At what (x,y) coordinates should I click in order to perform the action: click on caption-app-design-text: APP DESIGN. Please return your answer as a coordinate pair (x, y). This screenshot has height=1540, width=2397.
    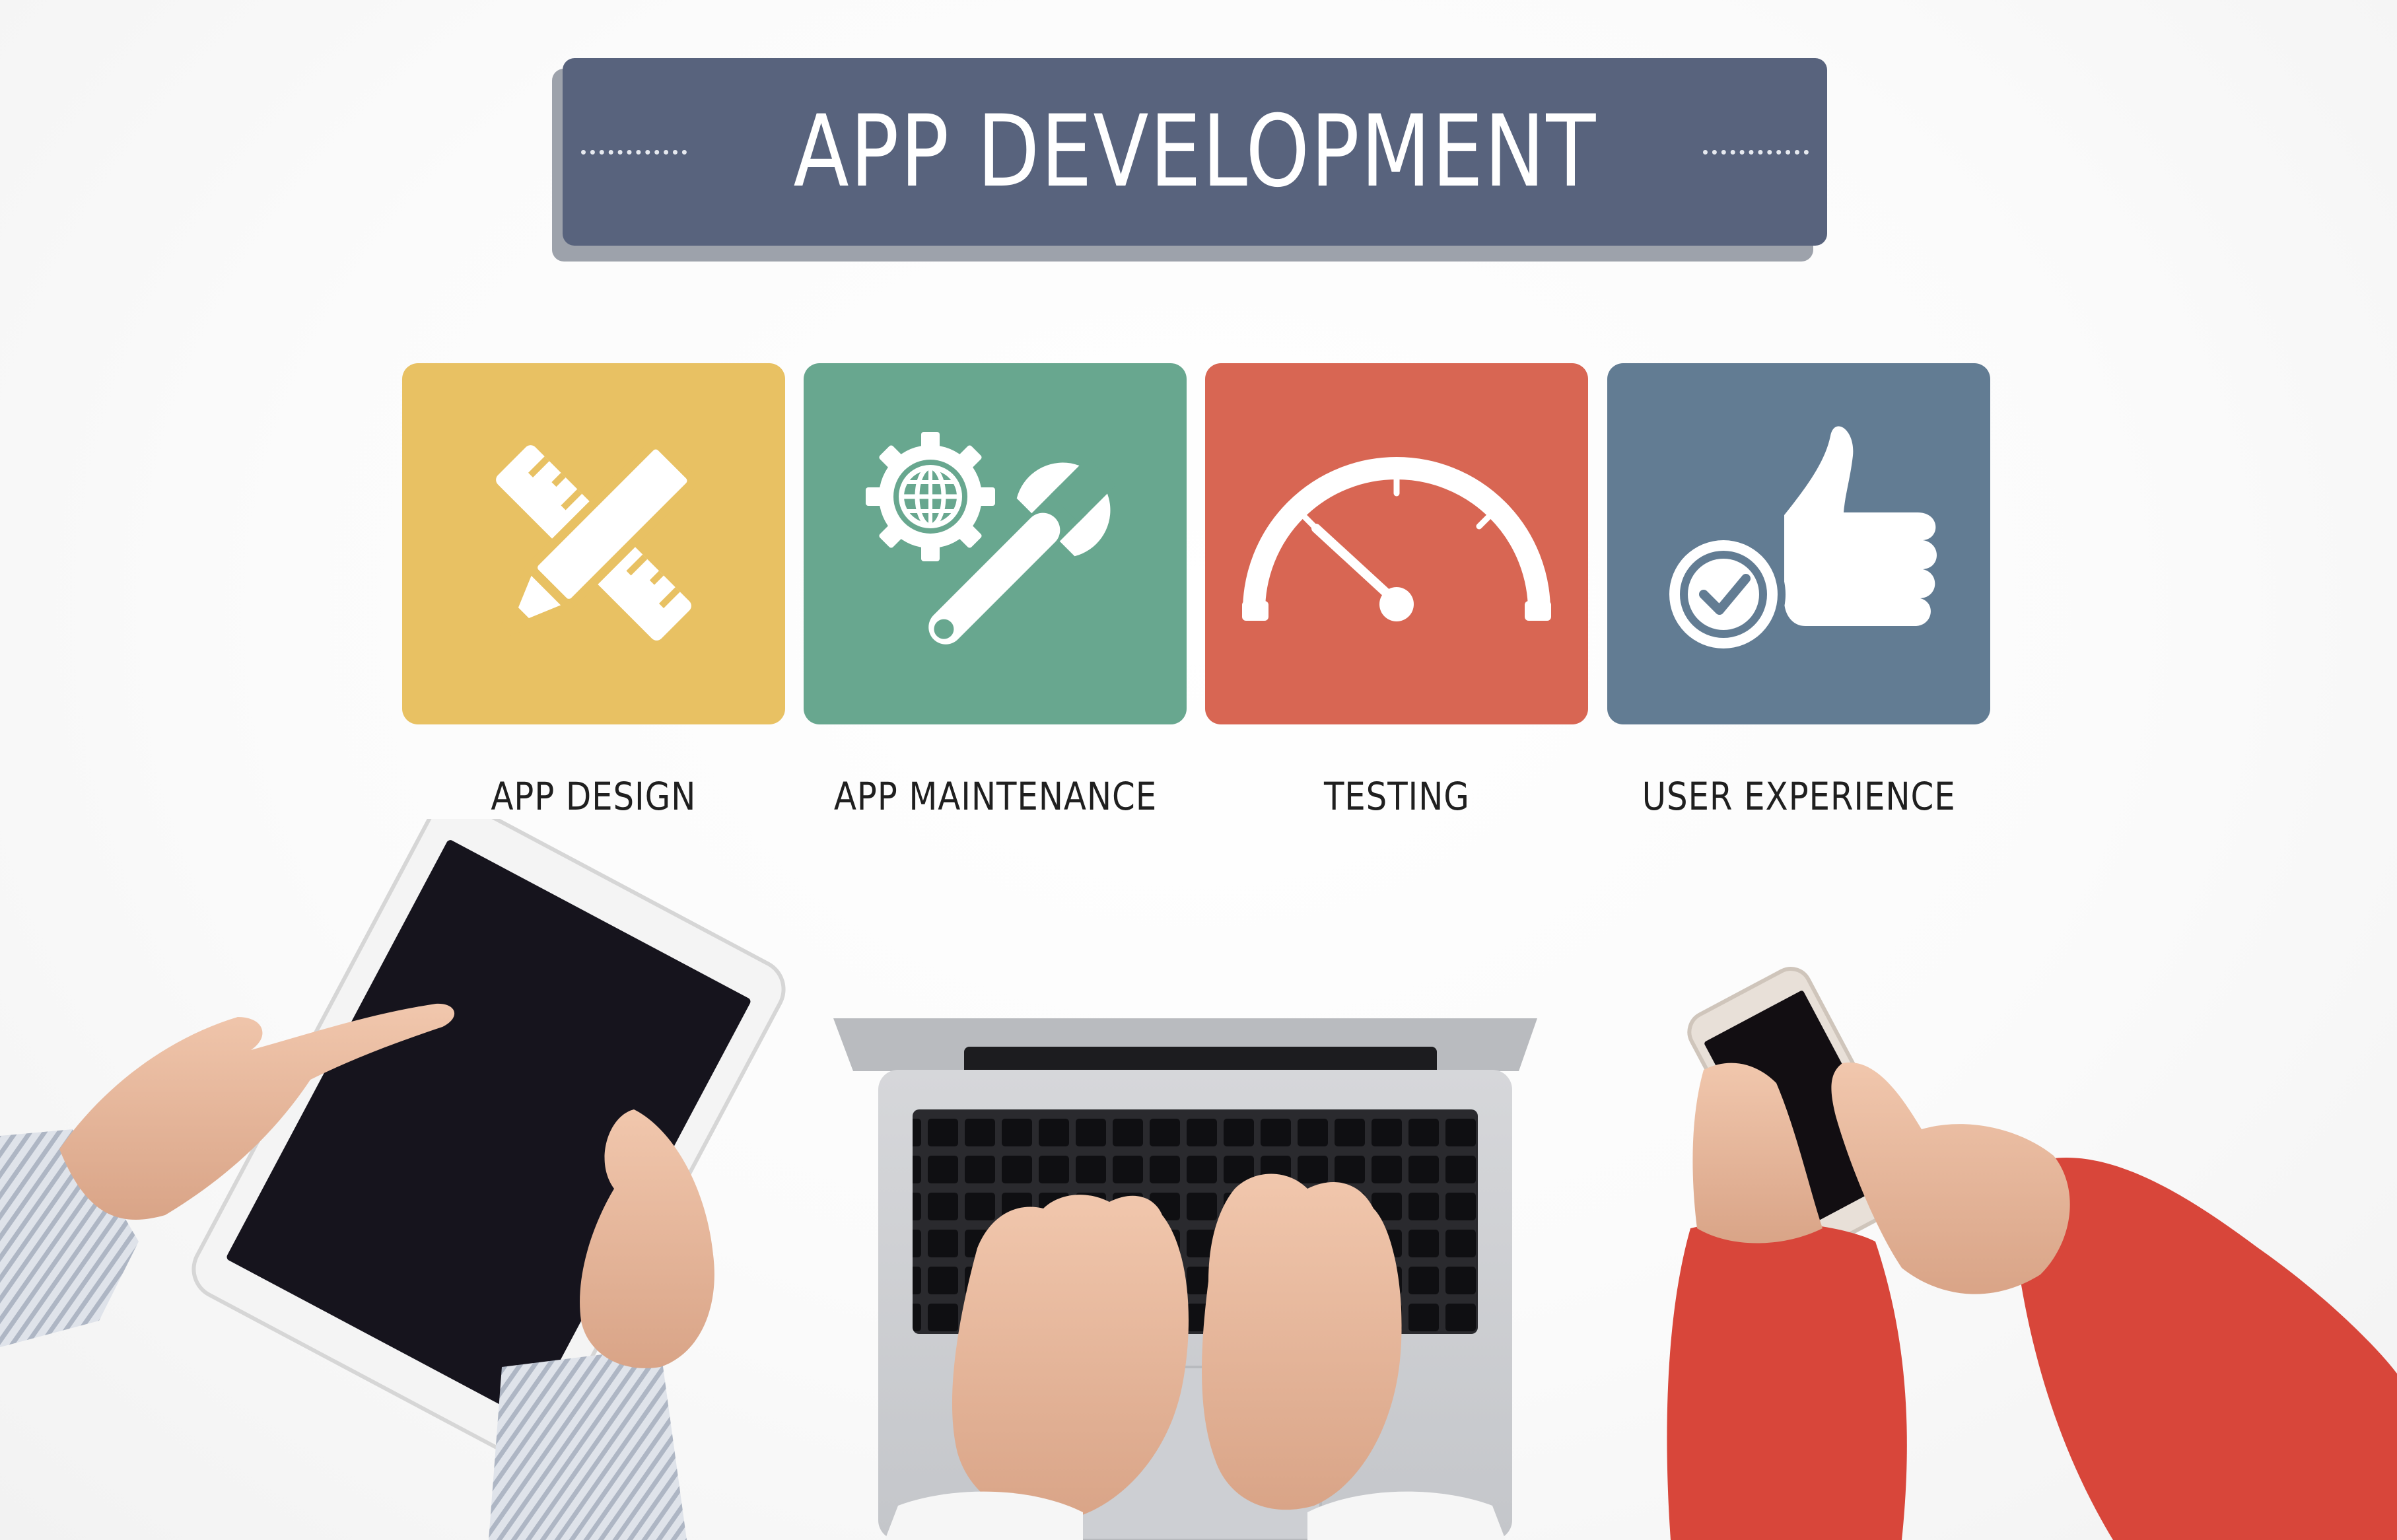
    Looking at the image, I should click on (594, 796).